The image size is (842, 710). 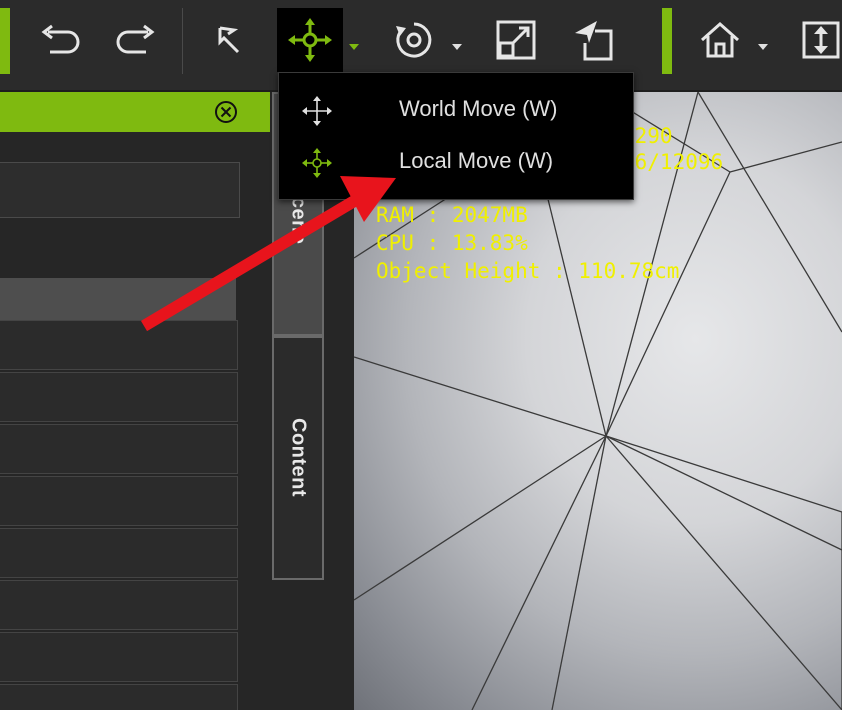 I want to click on redo-icon, so click(x=135, y=39).